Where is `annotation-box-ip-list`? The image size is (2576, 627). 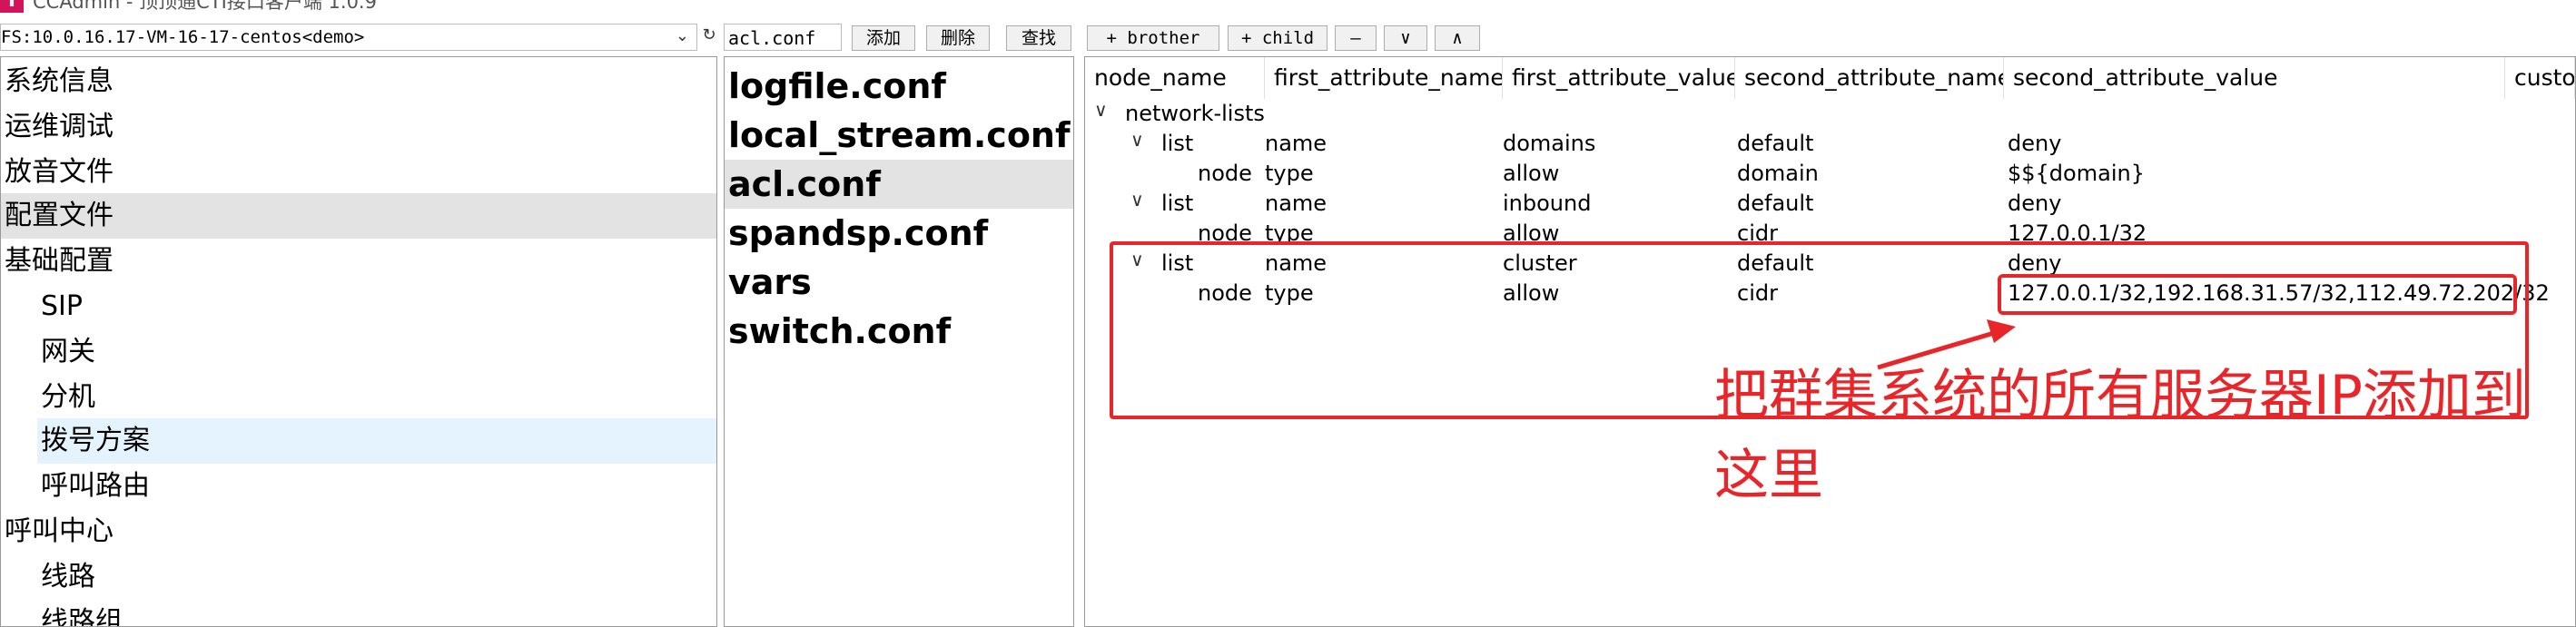 annotation-box-ip-list is located at coordinates (2257, 294).